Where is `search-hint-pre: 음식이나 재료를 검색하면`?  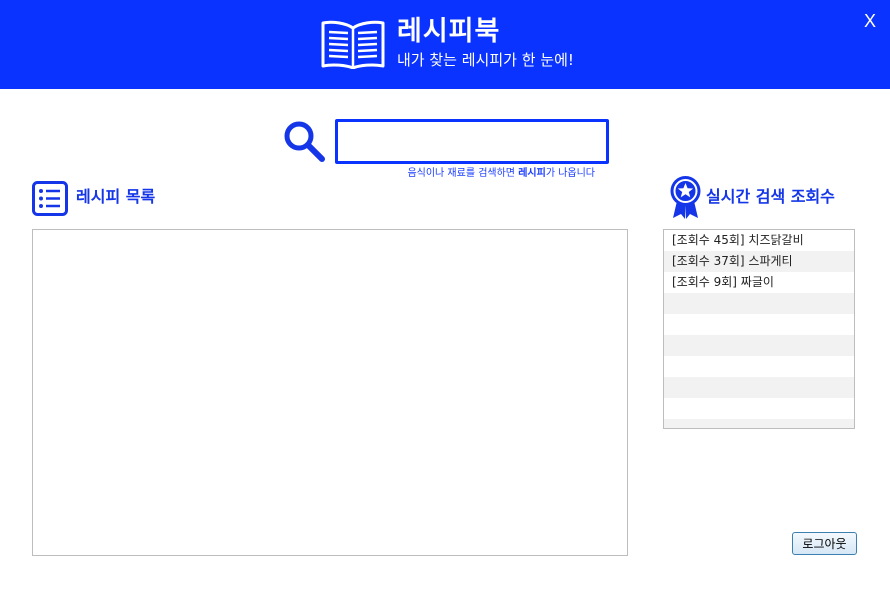 search-hint-pre: 음식이나 재료를 검색하면 is located at coordinates (463, 173).